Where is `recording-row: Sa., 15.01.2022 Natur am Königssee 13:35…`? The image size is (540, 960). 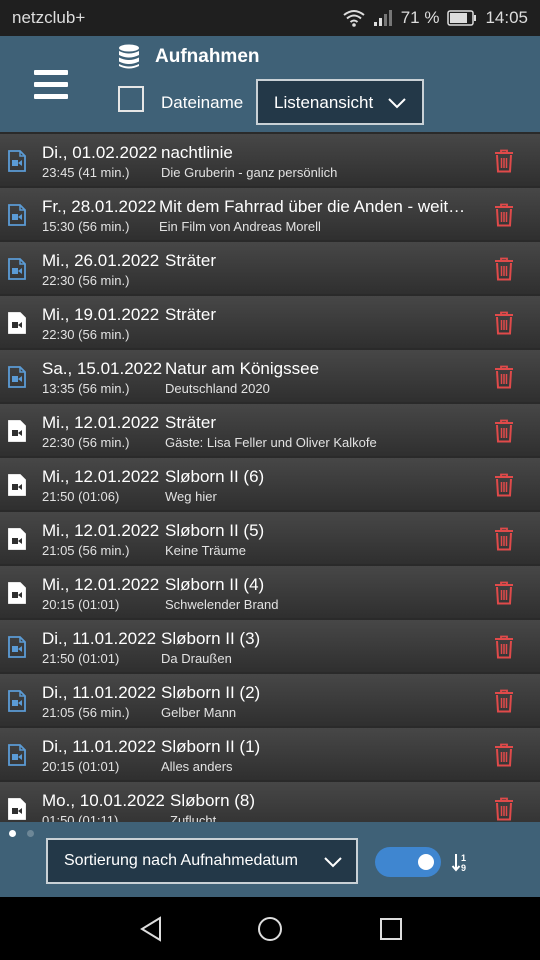
recording-row: Sa., 15.01.2022 Natur am Königssee 13:35… is located at coordinates (270, 376).